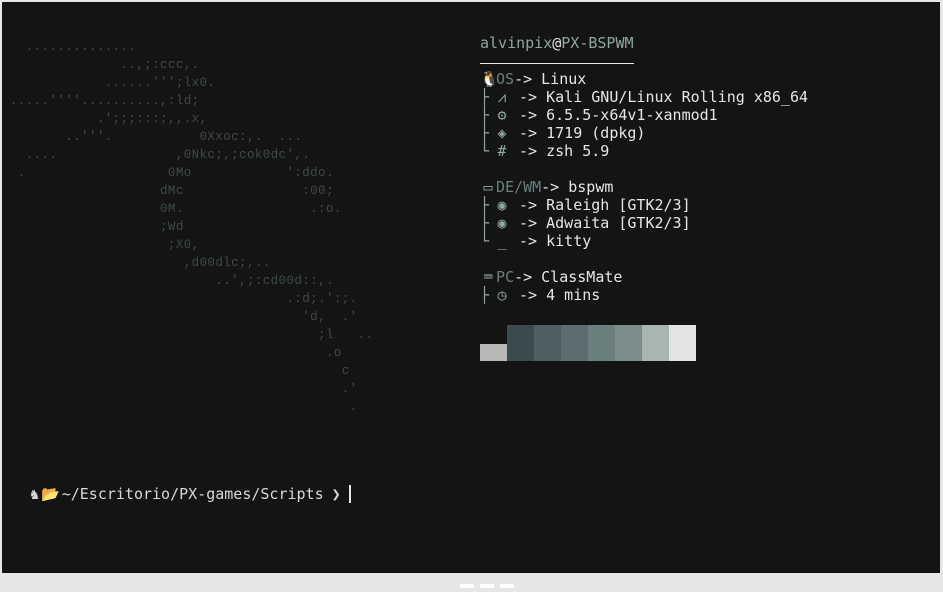 The width and height of the screenshot is (943, 592). I want to click on color-palette, so click(588, 343).